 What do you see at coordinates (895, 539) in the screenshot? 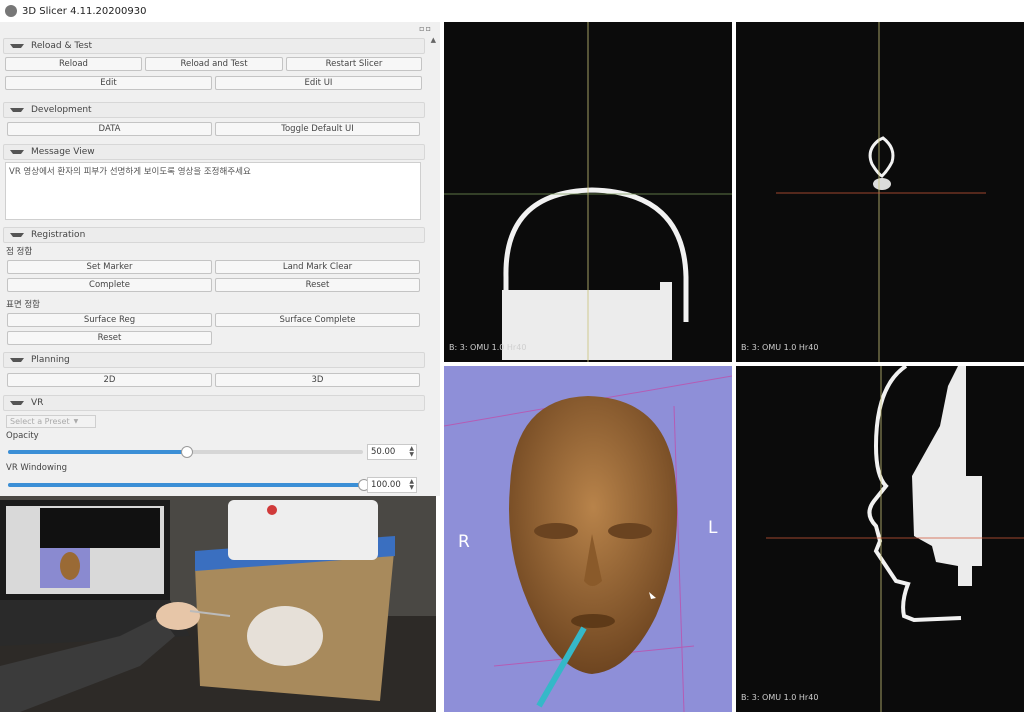
I see `sagittal-profile-image` at bounding box center [895, 539].